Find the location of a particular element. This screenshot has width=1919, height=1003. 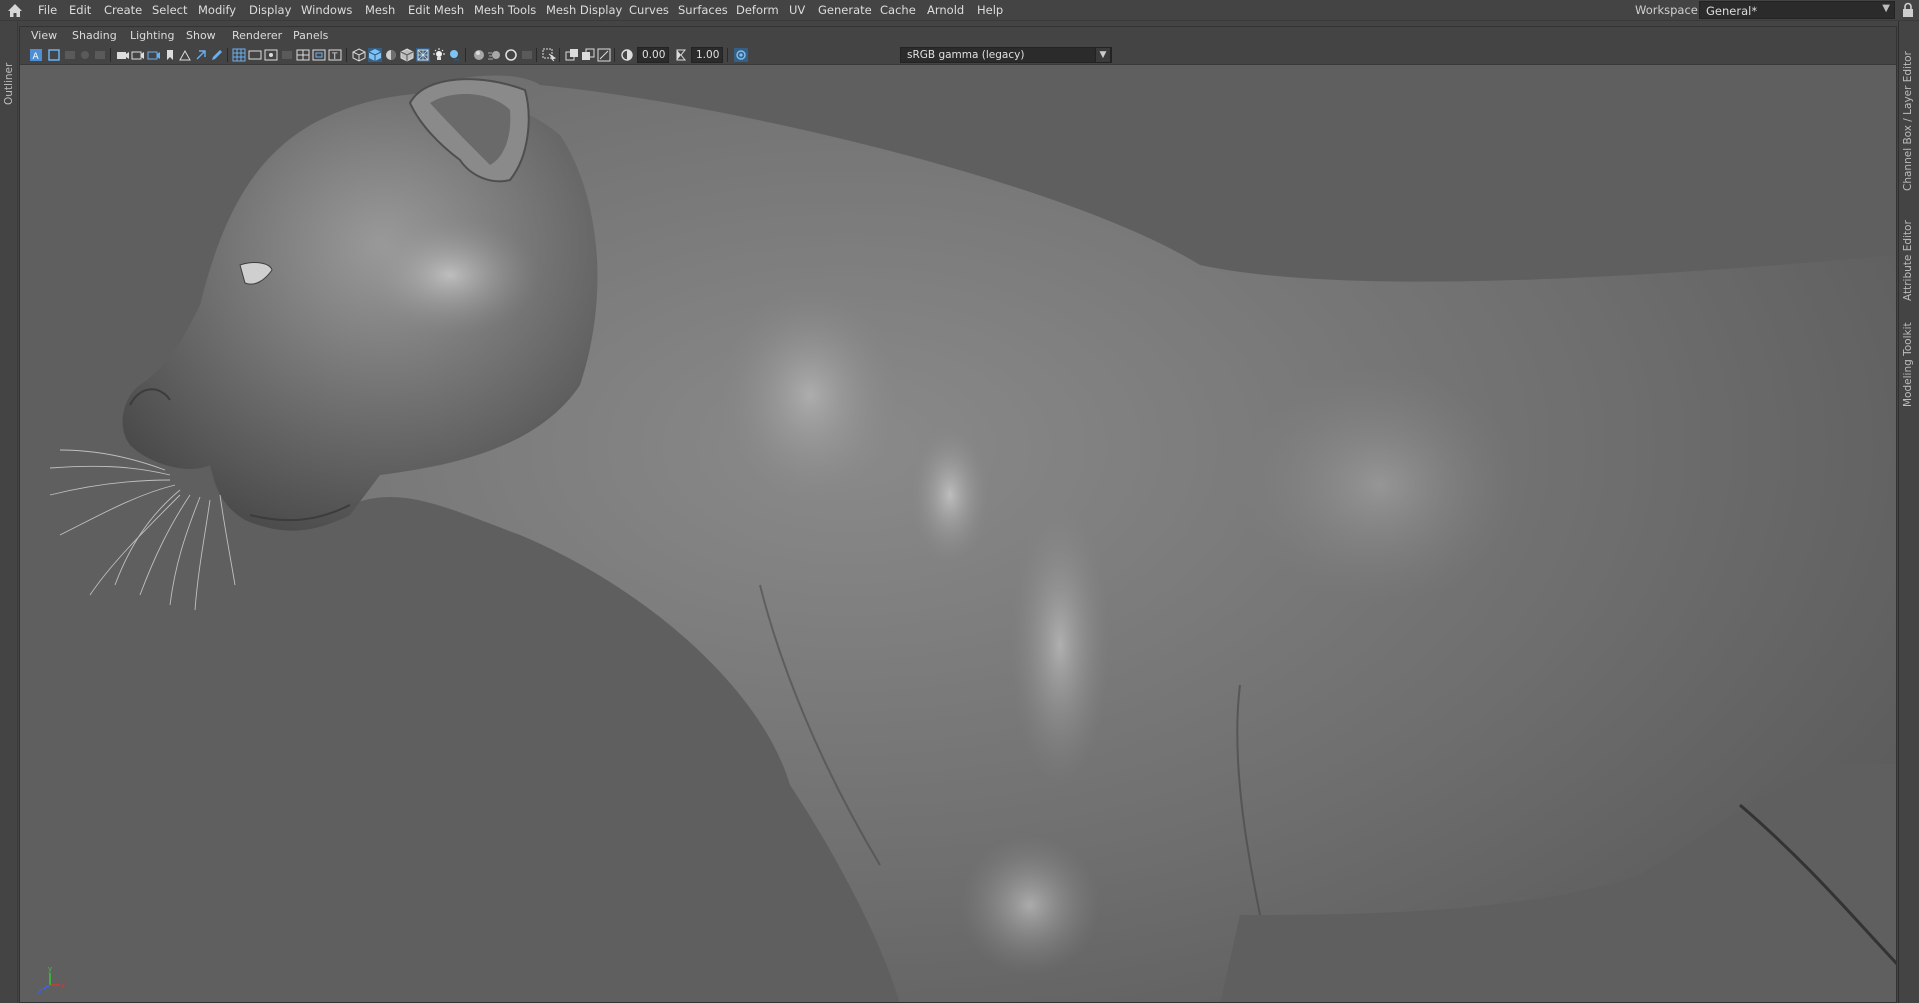

wireframe-on-shaded-icon is located at coordinates (407, 55).